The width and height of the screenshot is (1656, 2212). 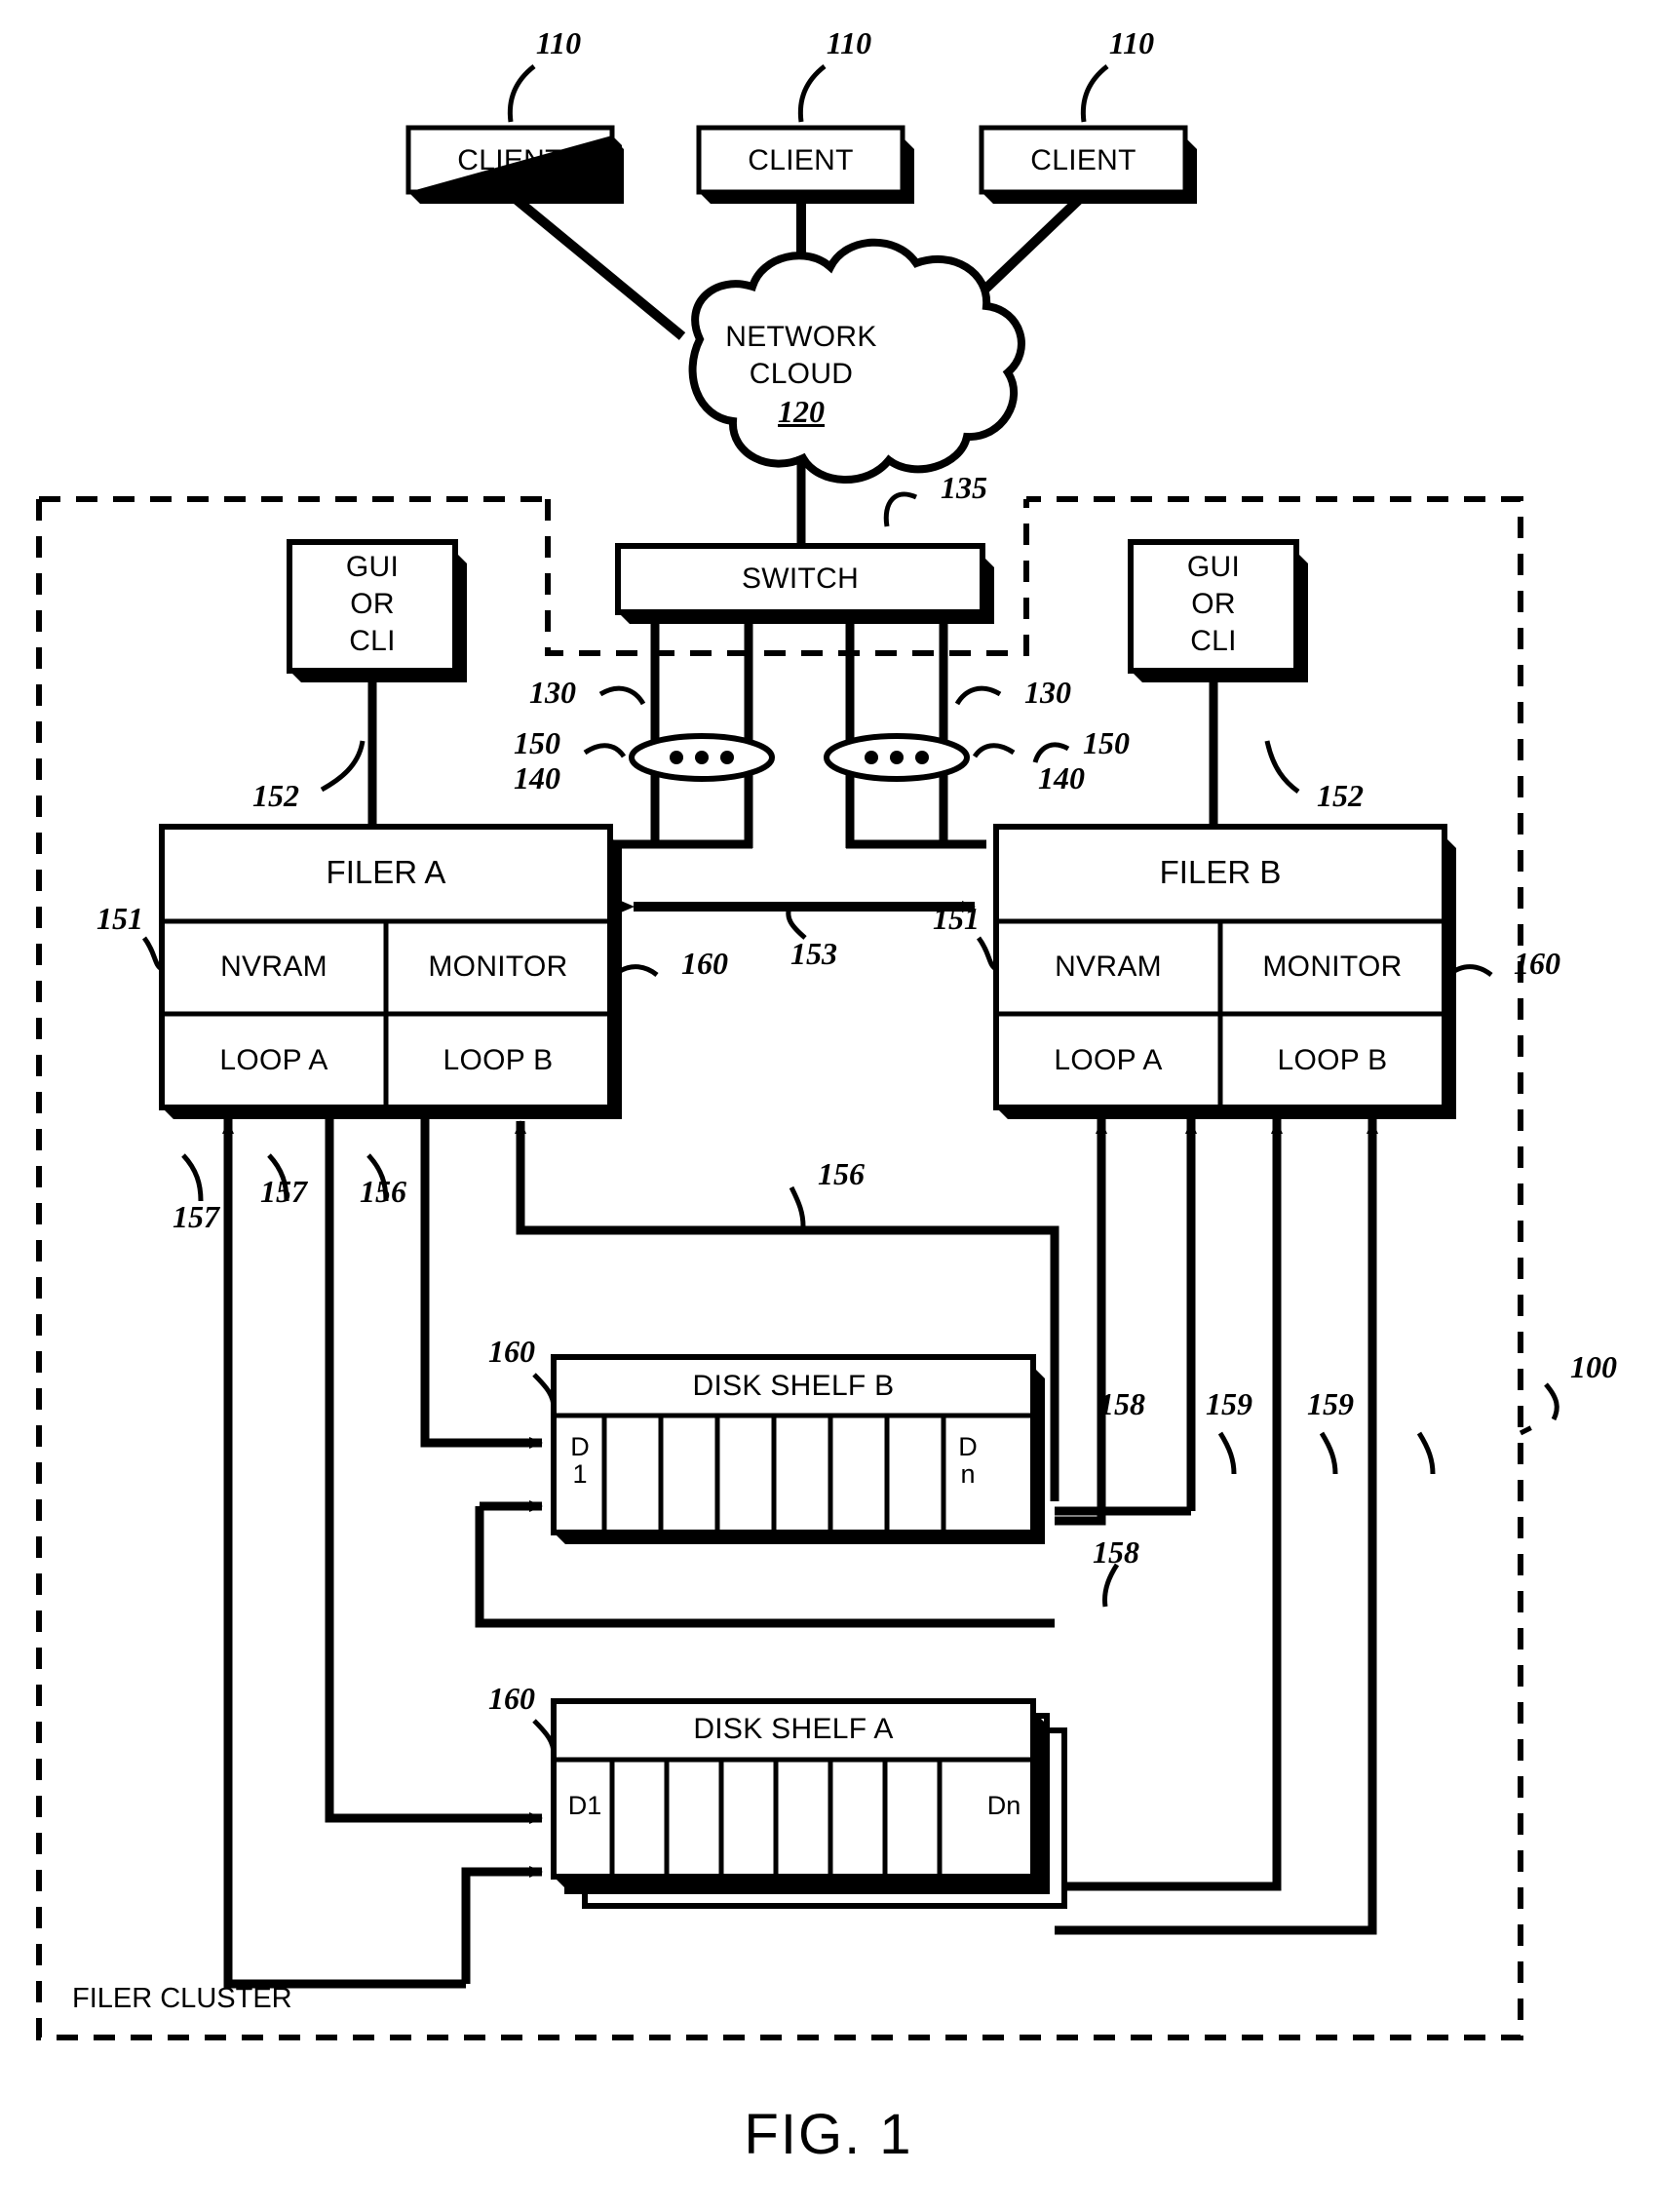 I want to click on ref-160-shelf-a: 160, so click(x=511, y=1698).